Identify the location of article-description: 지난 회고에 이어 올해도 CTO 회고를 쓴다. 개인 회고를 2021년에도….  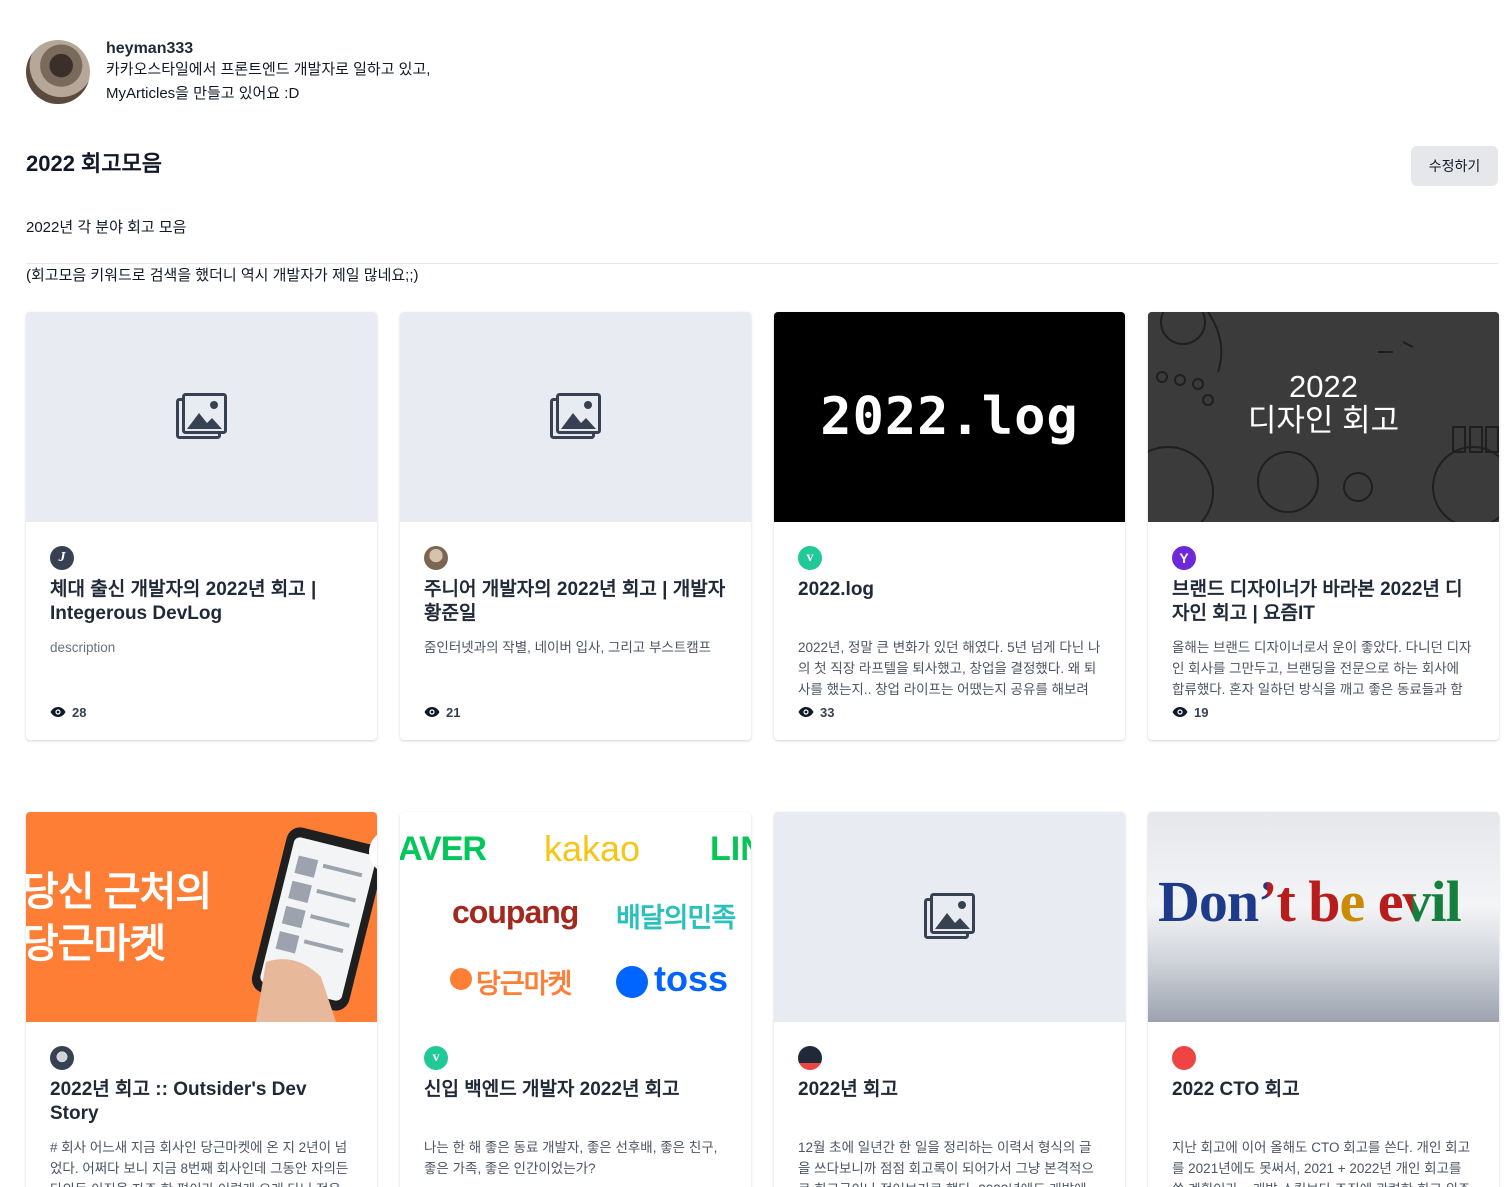
(1321, 1163).